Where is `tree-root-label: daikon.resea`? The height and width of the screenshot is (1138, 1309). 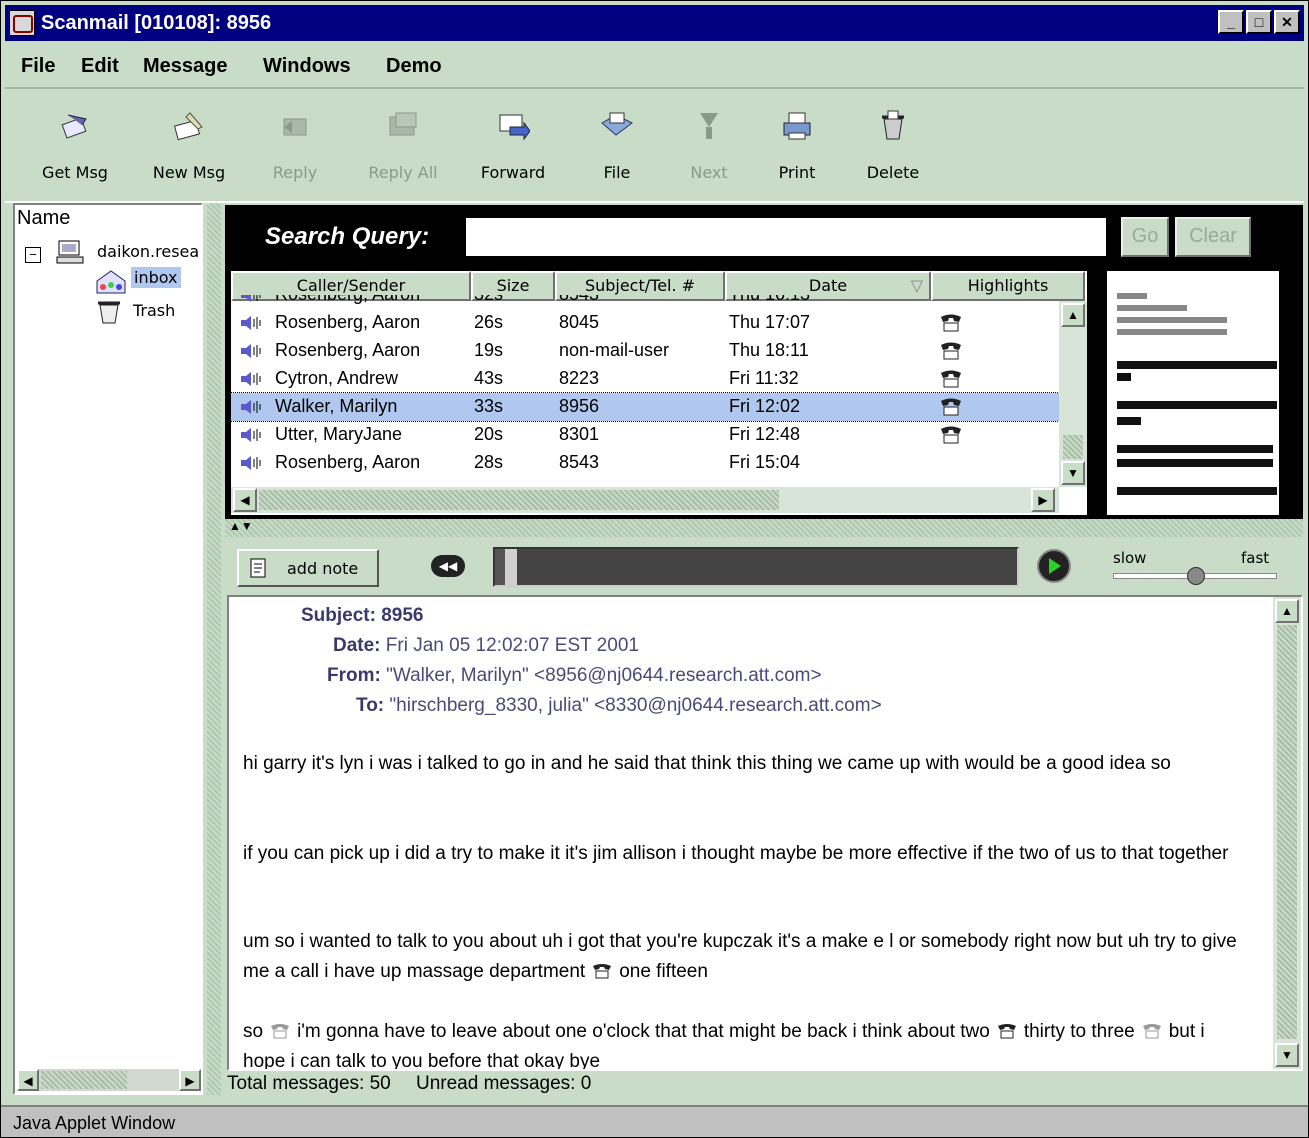
tree-root-label: daikon.resea is located at coordinates (148, 251).